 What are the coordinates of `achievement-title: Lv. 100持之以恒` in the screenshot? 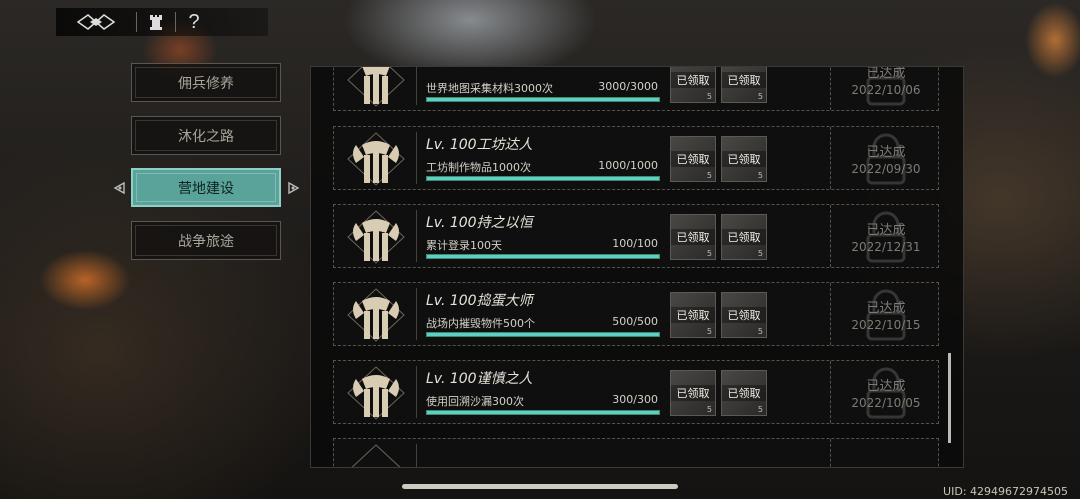 It's located at (479, 223).